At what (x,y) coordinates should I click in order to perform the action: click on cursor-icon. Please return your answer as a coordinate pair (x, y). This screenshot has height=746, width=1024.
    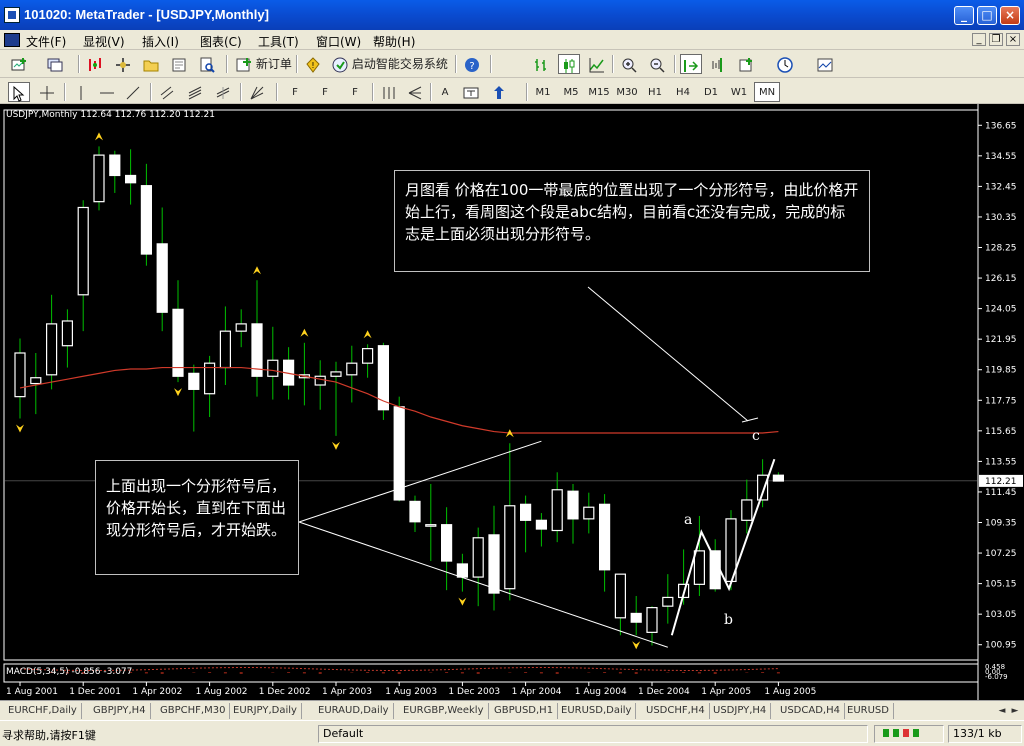
    Looking at the image, I should click on (19, 92).